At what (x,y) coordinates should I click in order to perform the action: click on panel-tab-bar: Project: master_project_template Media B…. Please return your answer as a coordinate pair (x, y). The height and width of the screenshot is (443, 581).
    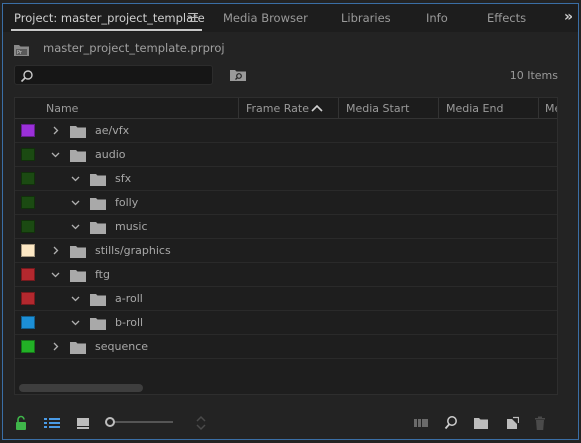
    Looking at the image, I should click on (290, 18).